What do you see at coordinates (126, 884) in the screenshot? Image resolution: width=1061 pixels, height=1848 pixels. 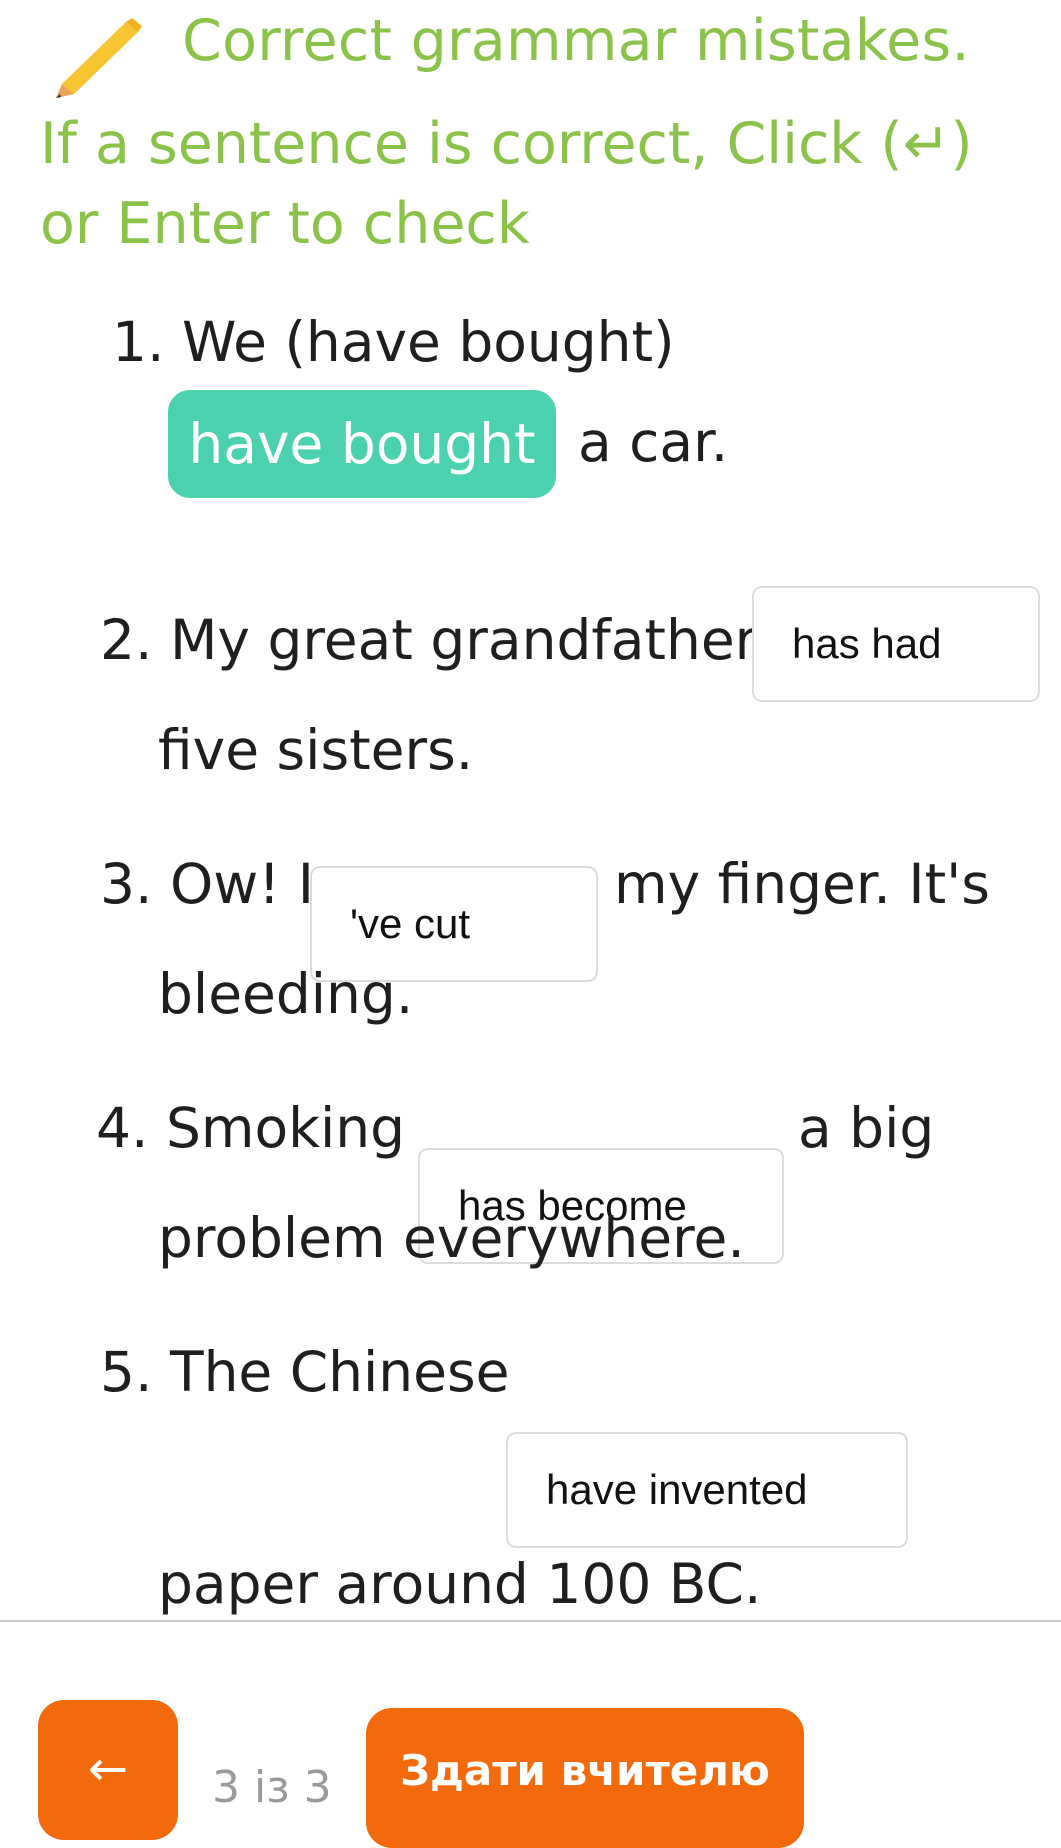 I see `question-number: 3.` at bounding box center [126, 884].